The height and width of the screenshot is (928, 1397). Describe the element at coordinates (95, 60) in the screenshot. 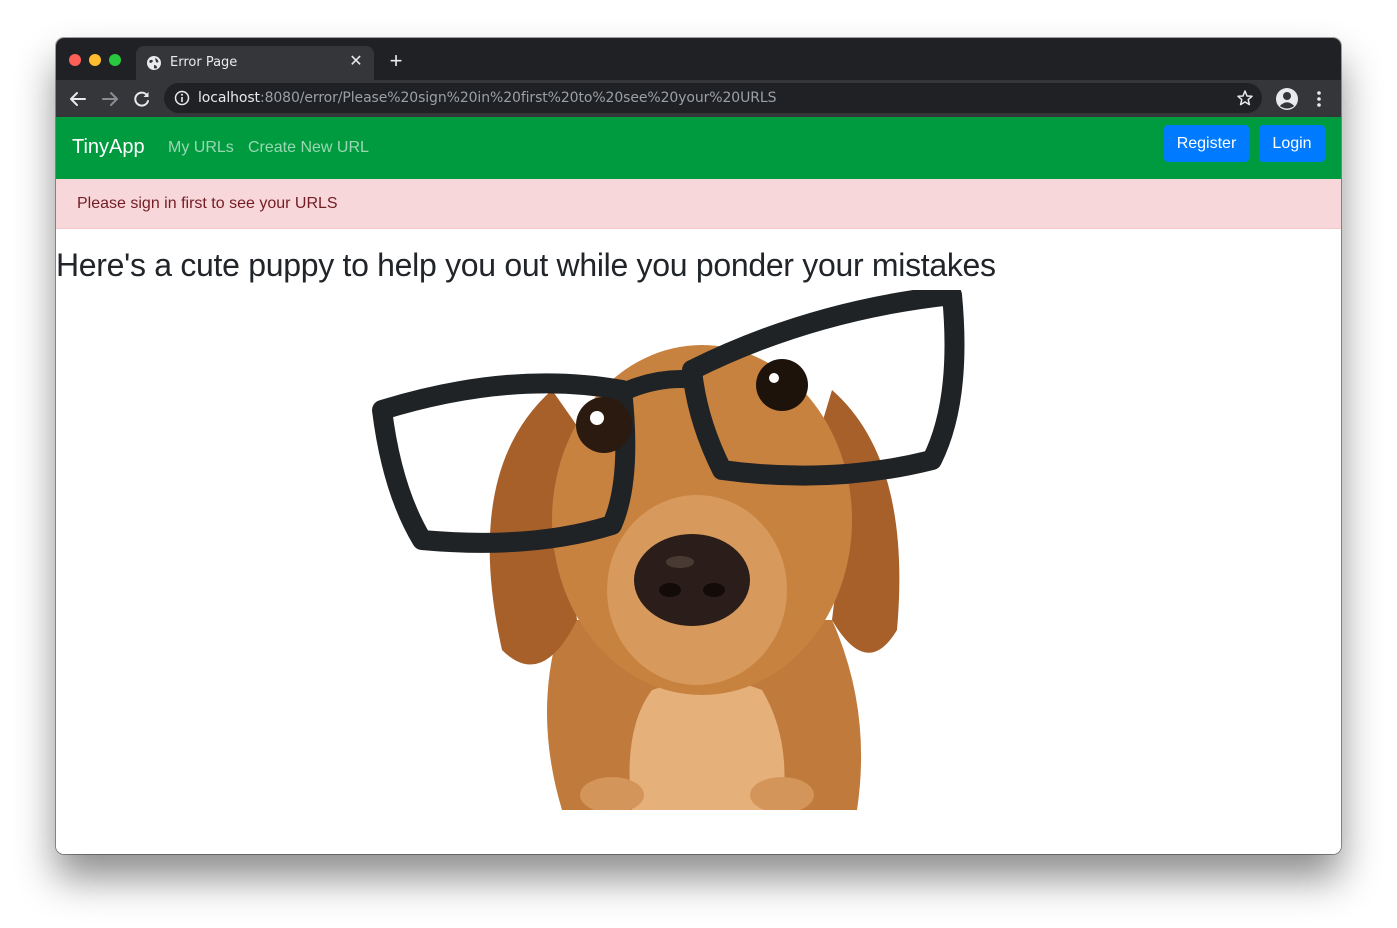

I see `minimize-window-button` at that location.